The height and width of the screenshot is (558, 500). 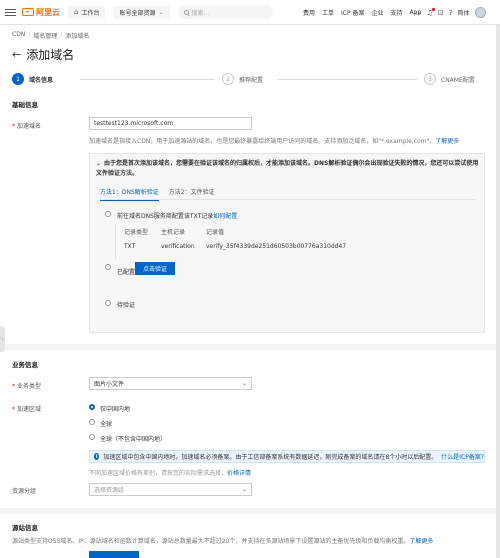 What do you see at coordinates (41, 80) in the screenshot?
I see `step-label: 域名信息` at bounding box center [41, 80].